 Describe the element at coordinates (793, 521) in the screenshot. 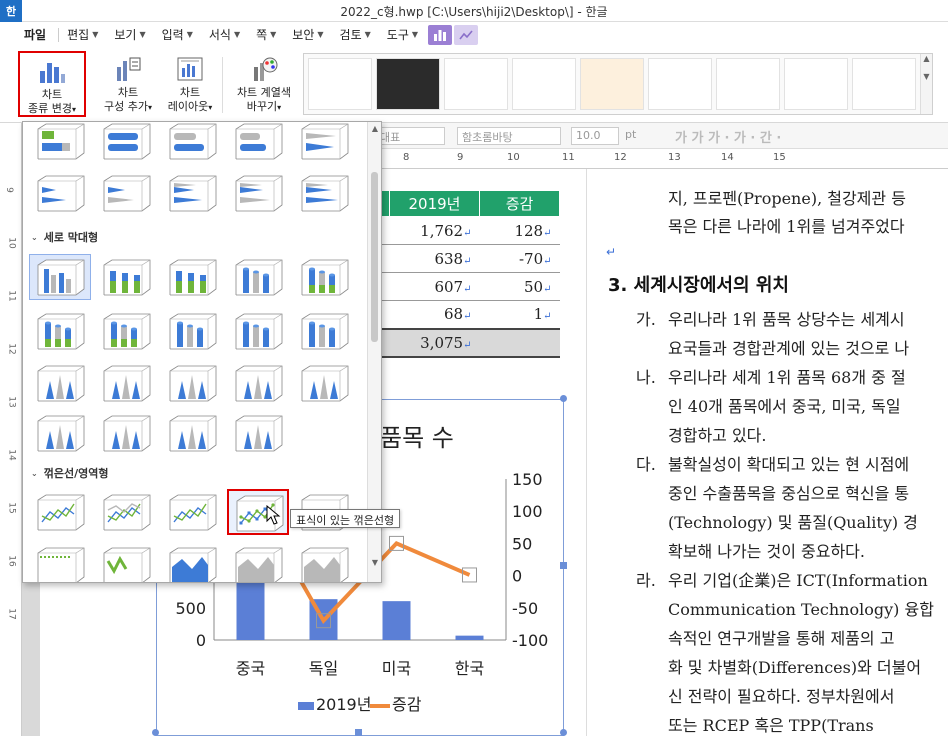

I see `body-text-line: (Technology) 및 품질(Quality) 경` at that location.